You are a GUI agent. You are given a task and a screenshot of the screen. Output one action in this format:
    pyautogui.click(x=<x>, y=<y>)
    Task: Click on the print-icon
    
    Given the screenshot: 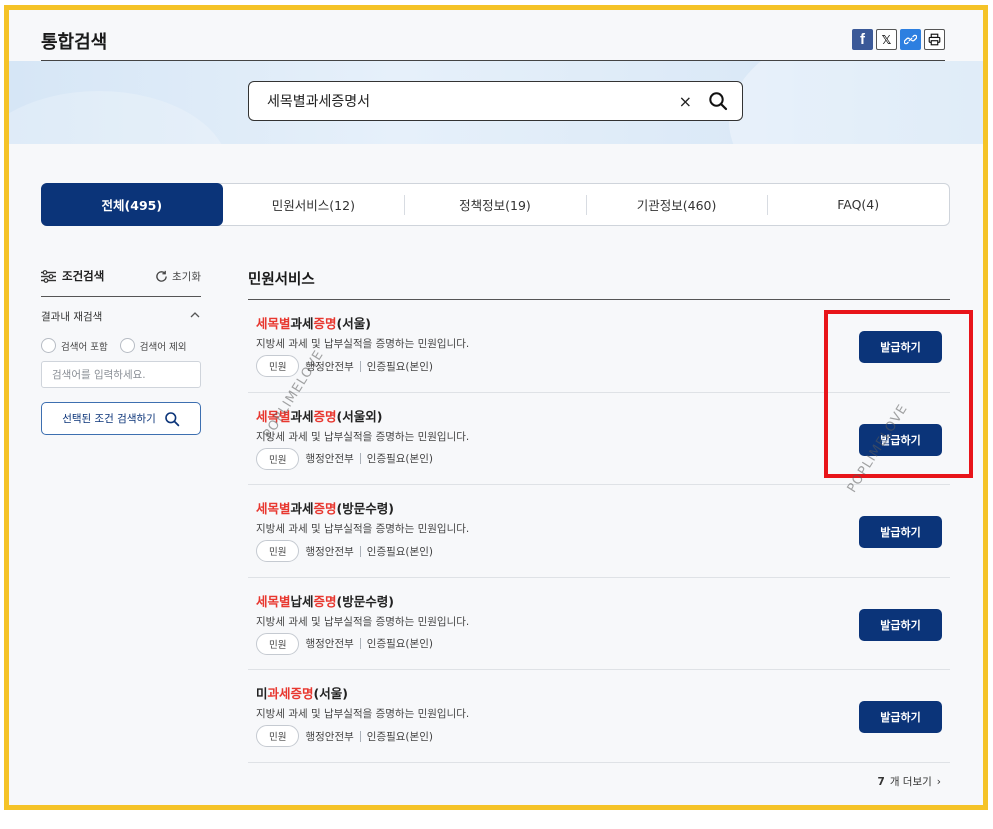 What is the action you would take?
    pyautogui.click(x=934, y=39)
    